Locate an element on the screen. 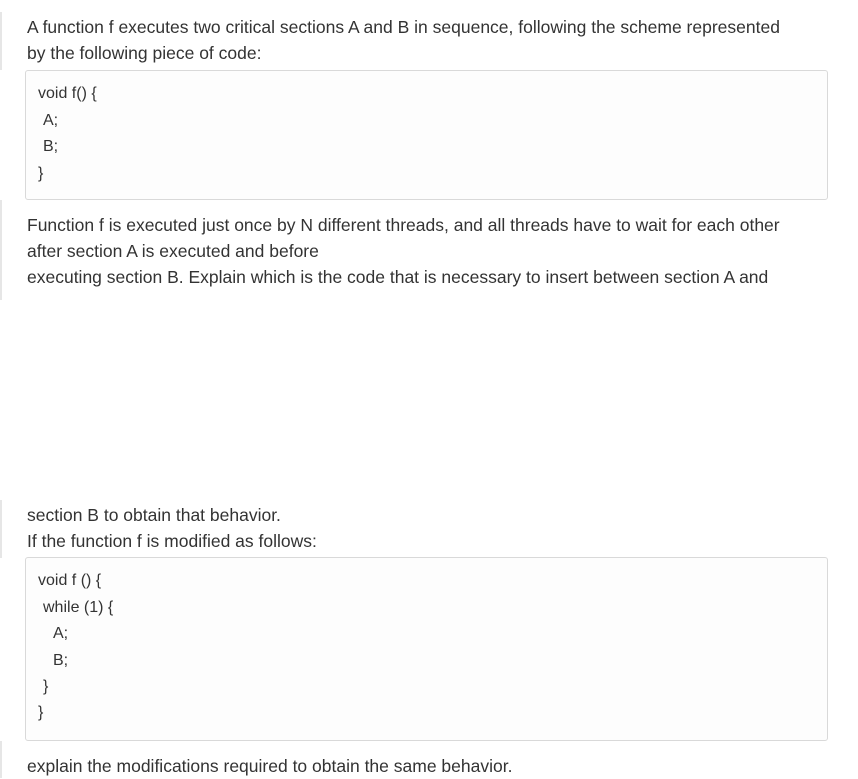 This screenshot has width=858, height=779. code2-line-1: void f () { is located at coordinates (70, 580).